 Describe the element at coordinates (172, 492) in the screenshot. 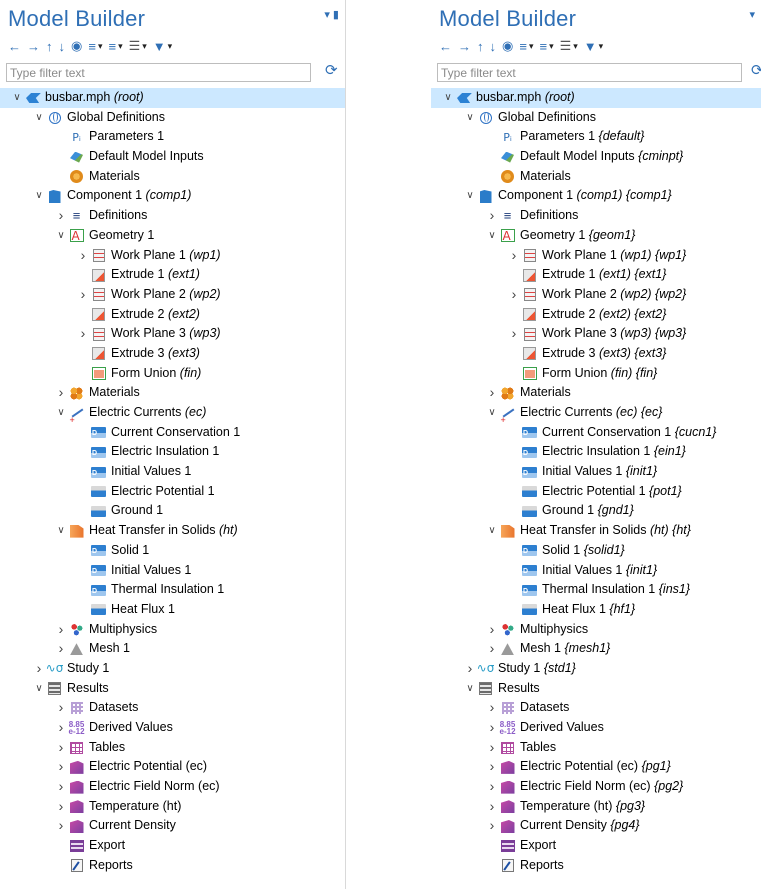

I see `tree-node: Electric Potential 1` at that location.